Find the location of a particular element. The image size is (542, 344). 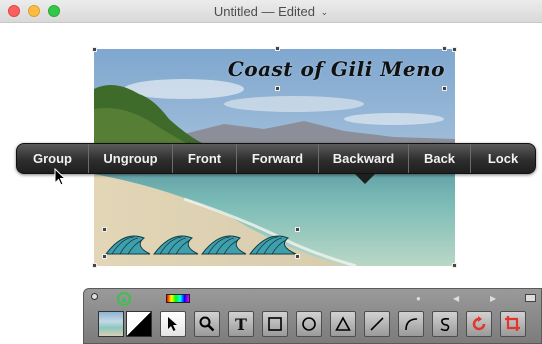

forward-button: Forward is located at coordinates (278, 158).